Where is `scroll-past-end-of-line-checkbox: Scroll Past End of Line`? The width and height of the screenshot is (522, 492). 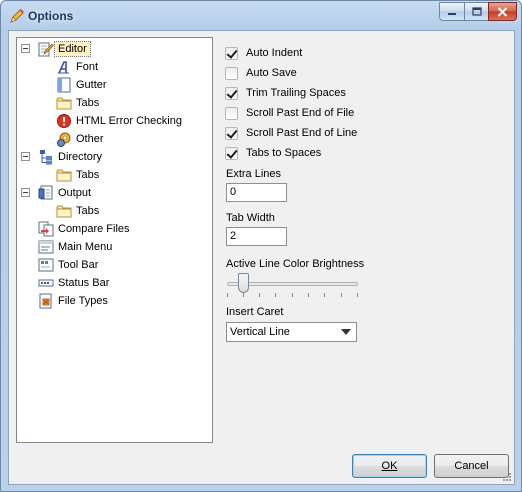 scroll-past-end-of-line-checkbox: Scroll Past End of Line is located at coordinates (291, 133).